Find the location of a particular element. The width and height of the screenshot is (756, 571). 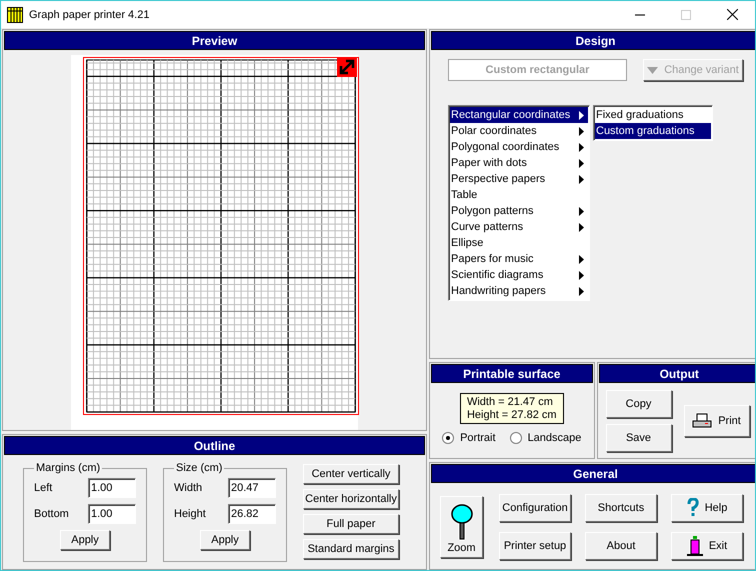

category-item: Polar coordinates is located at coordinates (519, 131).